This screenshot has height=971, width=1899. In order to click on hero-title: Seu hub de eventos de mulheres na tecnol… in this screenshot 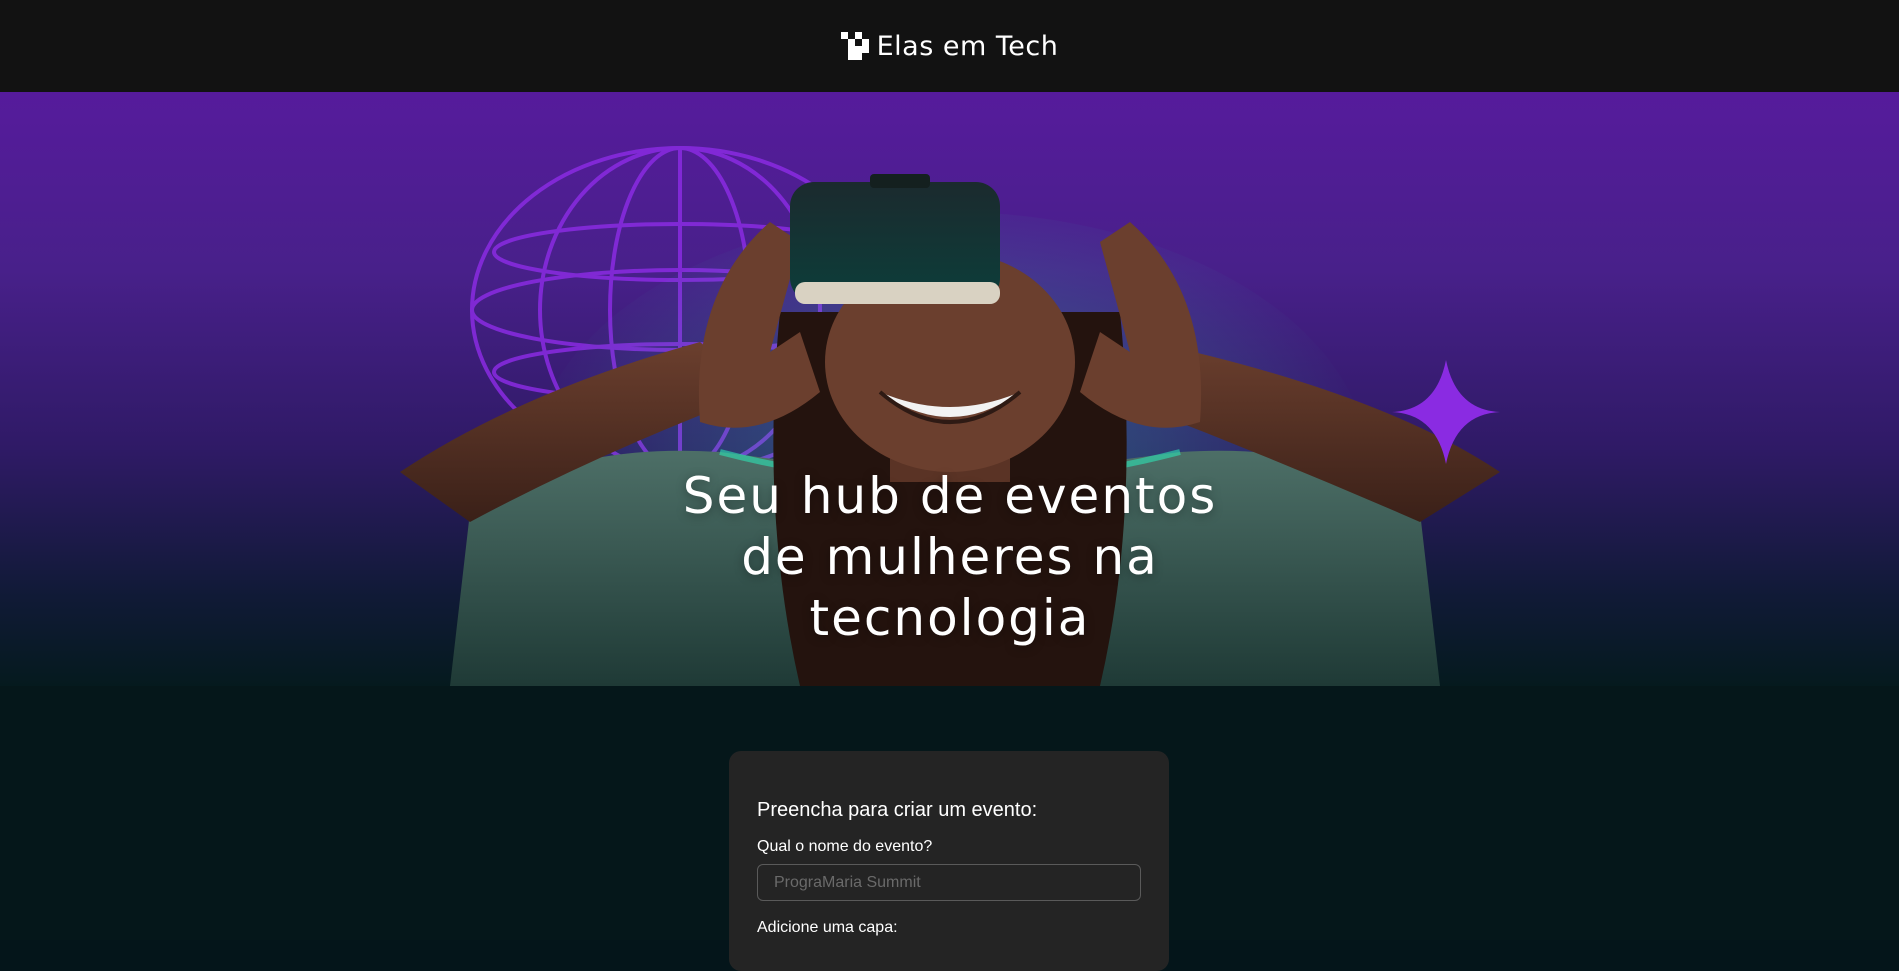, I will do `click(950, 557)`.